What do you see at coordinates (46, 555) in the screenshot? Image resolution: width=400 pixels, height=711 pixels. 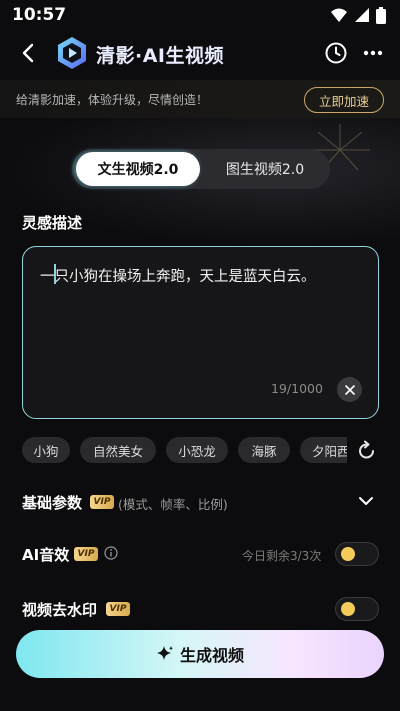 I see `ai-sound-title: AI音效` at bounding box center [46, 555].